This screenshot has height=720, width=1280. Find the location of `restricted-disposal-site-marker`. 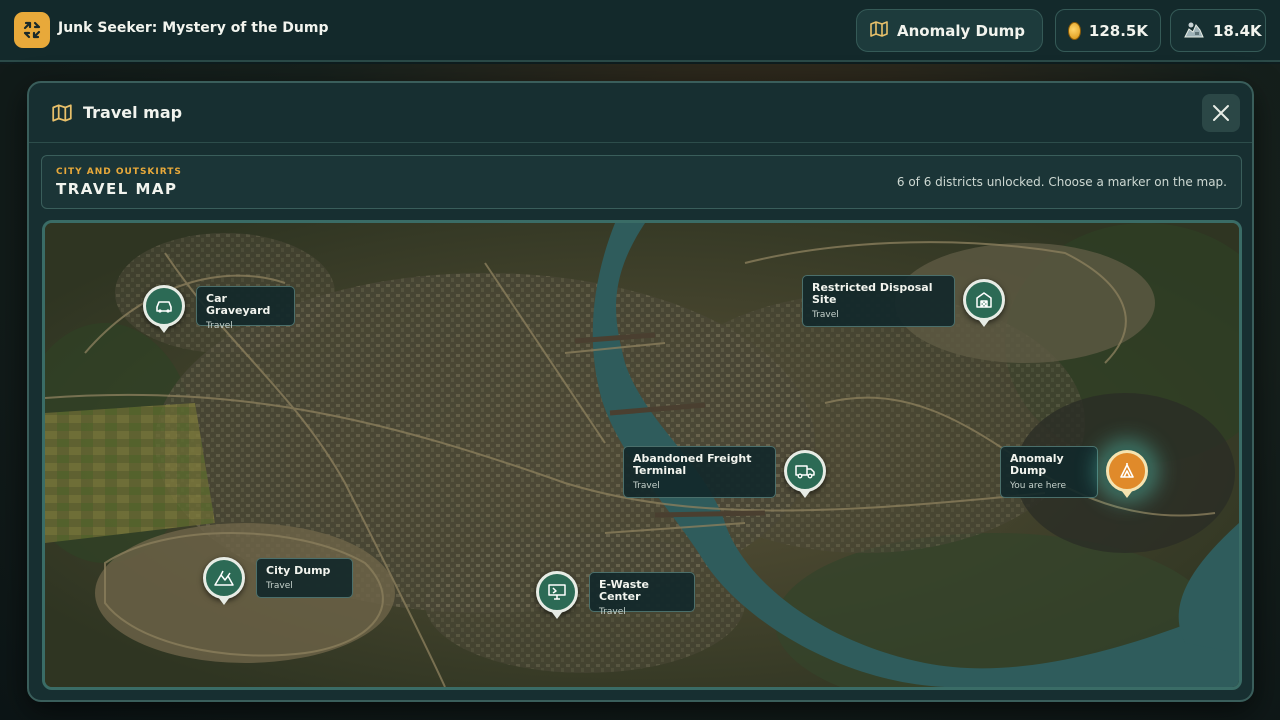

restricted-disposal-site-marker is located at coordinates (984, 303).